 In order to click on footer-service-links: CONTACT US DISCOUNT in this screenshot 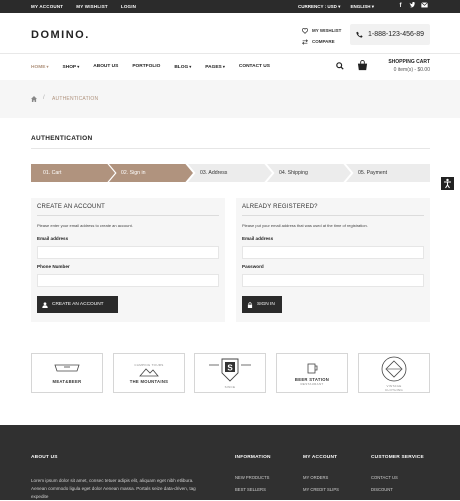, I will do `click(384, 487)`.